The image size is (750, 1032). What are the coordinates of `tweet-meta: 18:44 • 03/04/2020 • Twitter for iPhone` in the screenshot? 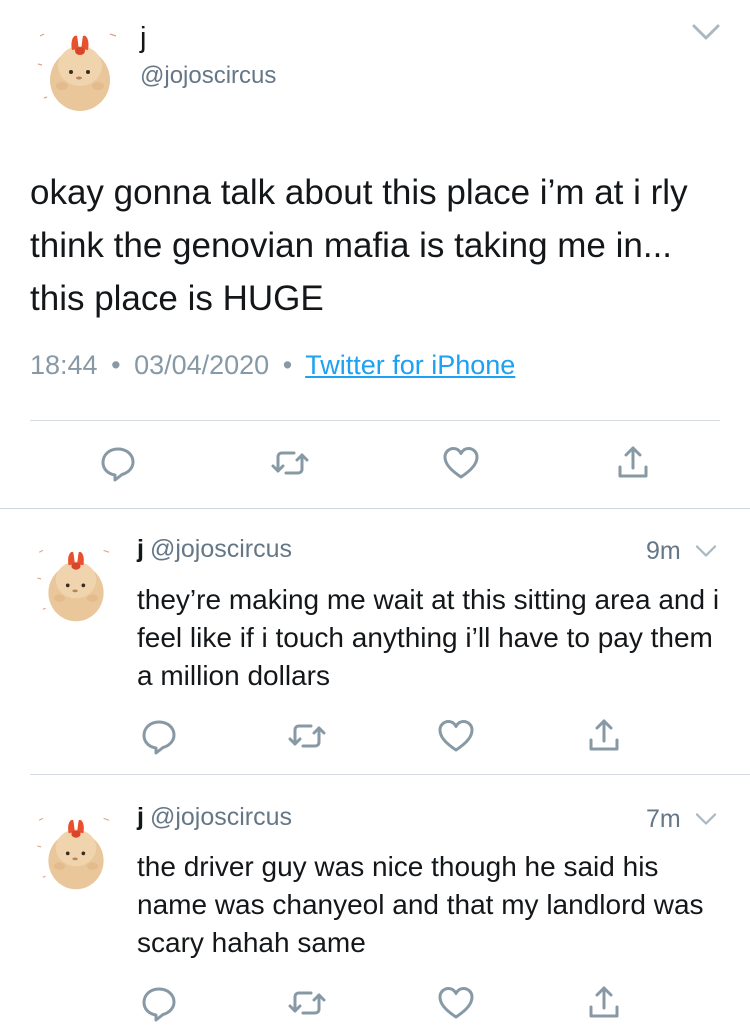 It's located at (272, 365).